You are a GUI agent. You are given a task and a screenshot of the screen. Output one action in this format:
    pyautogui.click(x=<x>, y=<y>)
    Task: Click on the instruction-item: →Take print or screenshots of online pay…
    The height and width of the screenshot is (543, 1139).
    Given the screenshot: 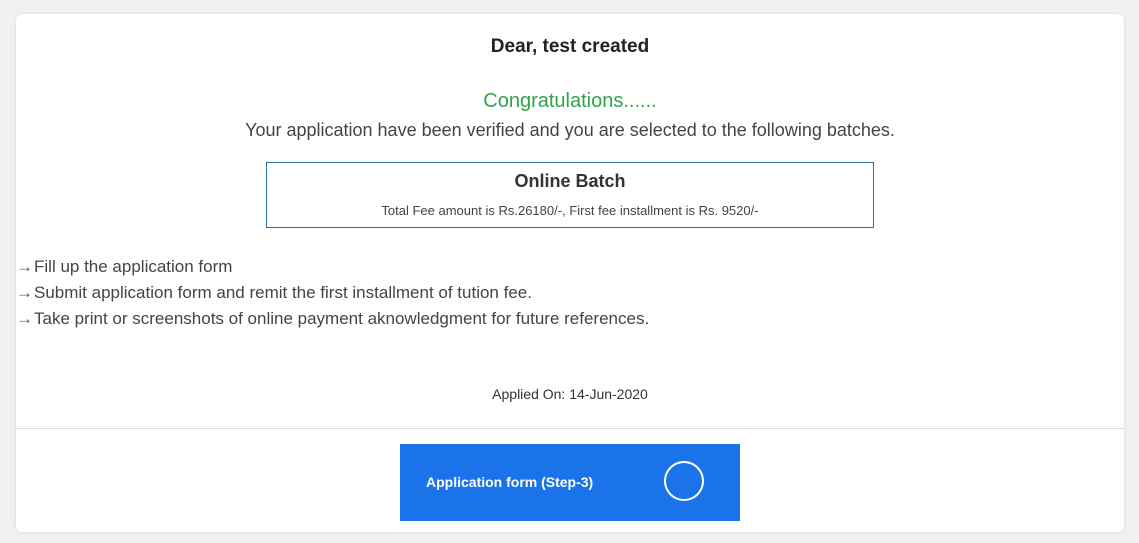 What is the action you would take?
    pyautogui.click(x=332, y=319)
    